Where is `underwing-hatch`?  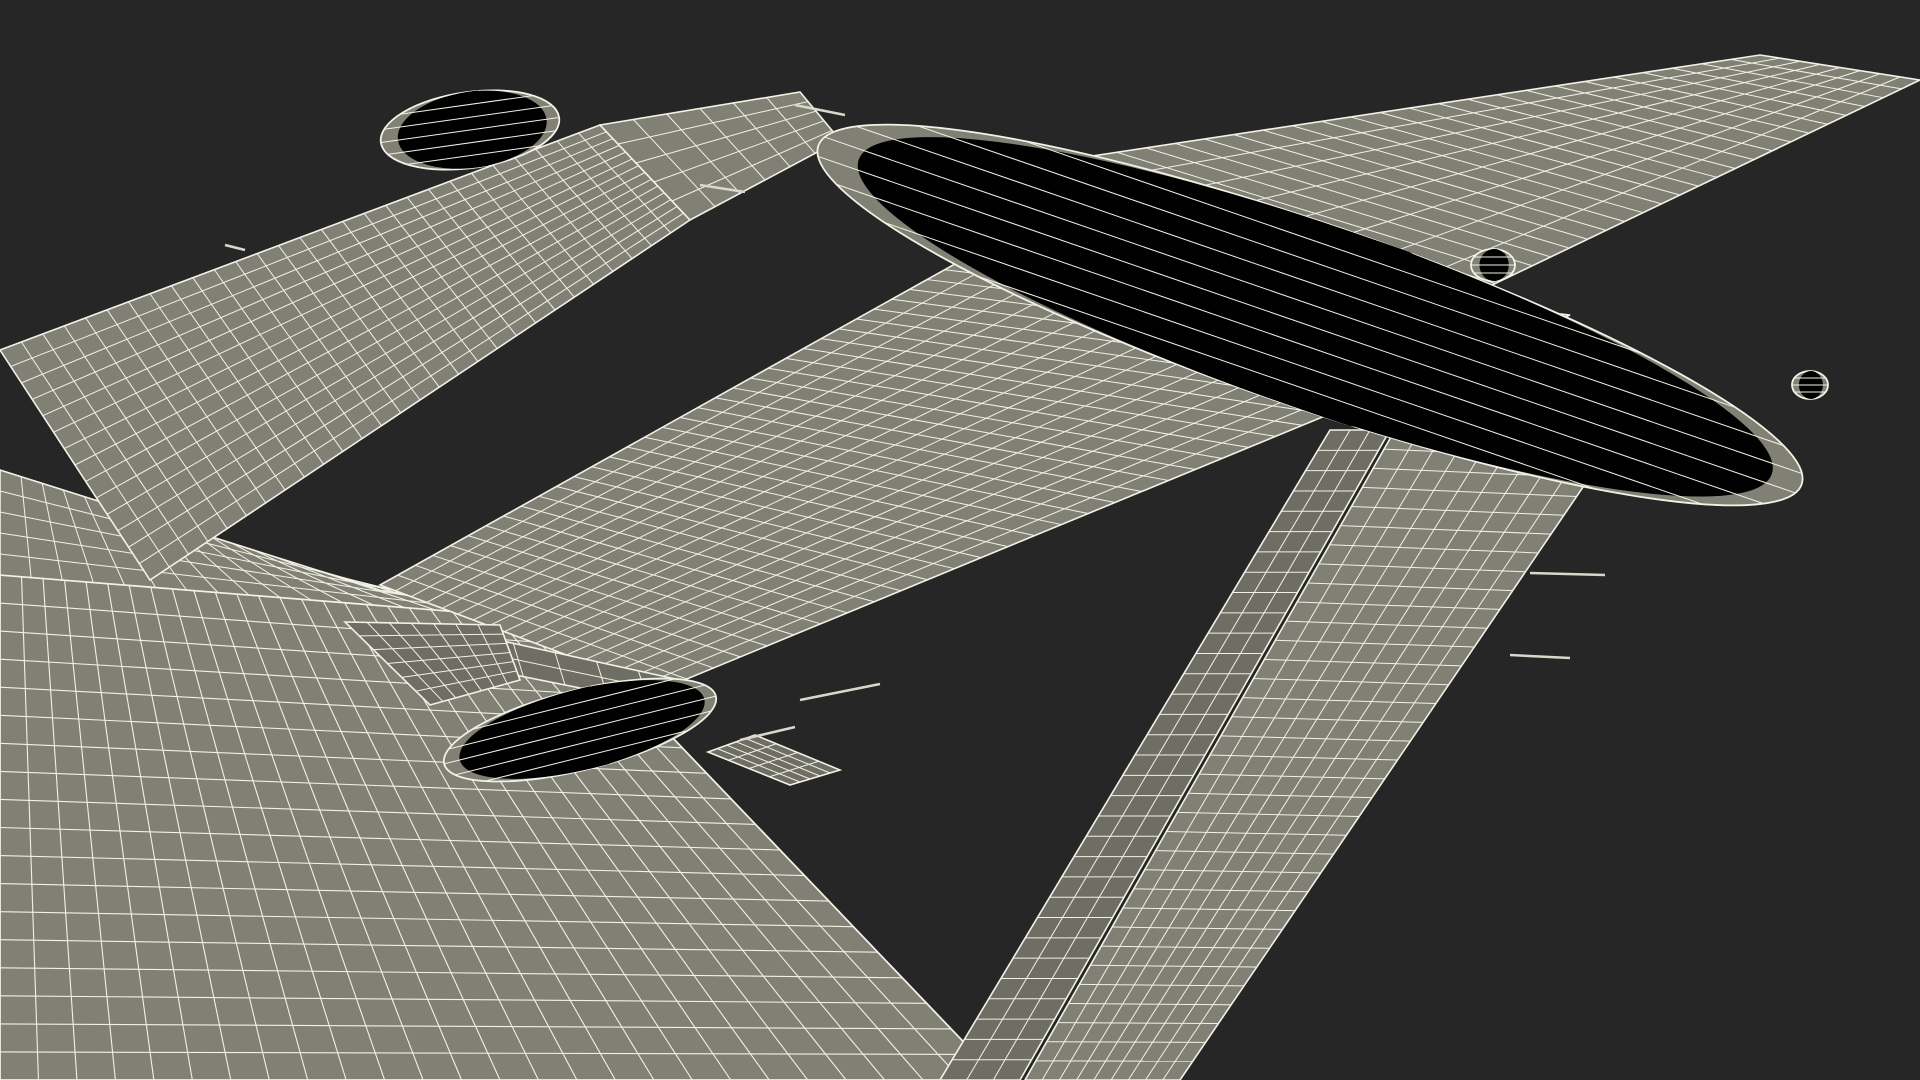 underwing-hatch is located at coordinates (774, 760).